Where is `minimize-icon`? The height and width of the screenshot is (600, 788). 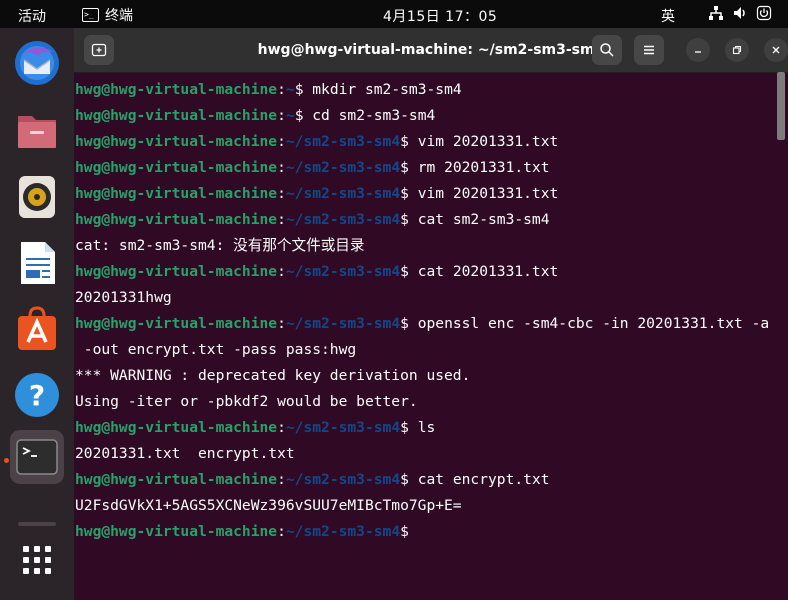
minimize-icon is located at coordinates (698, 52).